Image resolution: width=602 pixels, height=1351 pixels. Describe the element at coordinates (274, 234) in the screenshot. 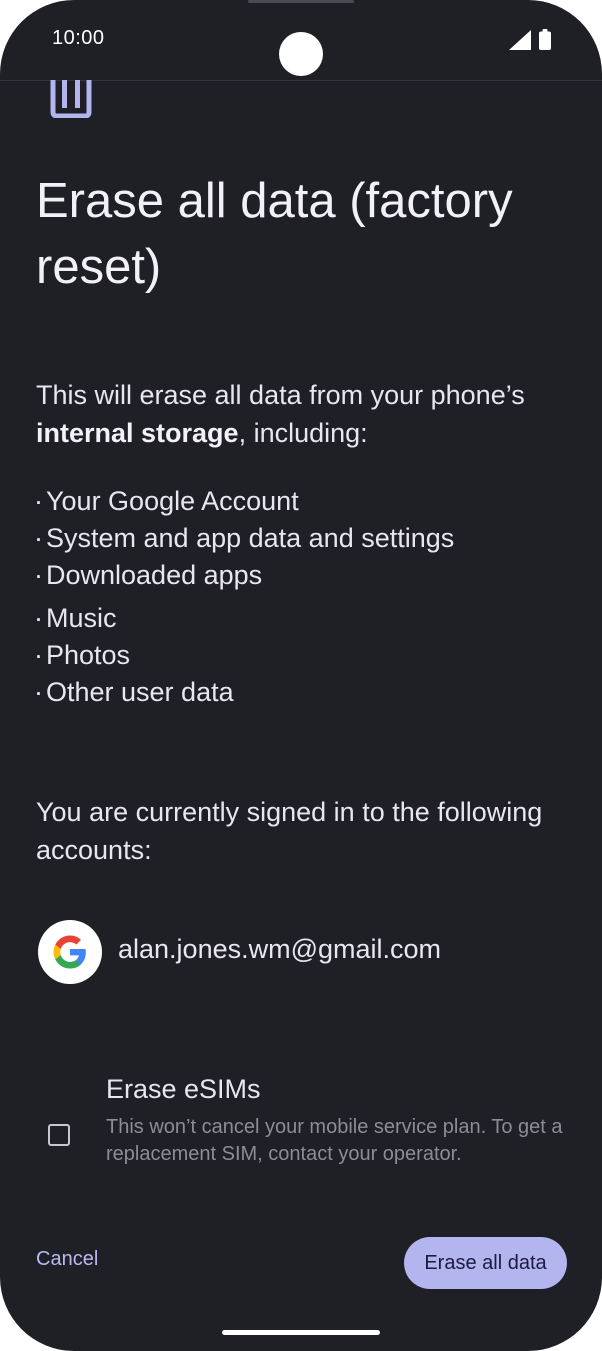

I see `page-title: Erase all data (factory reset)` at that location.